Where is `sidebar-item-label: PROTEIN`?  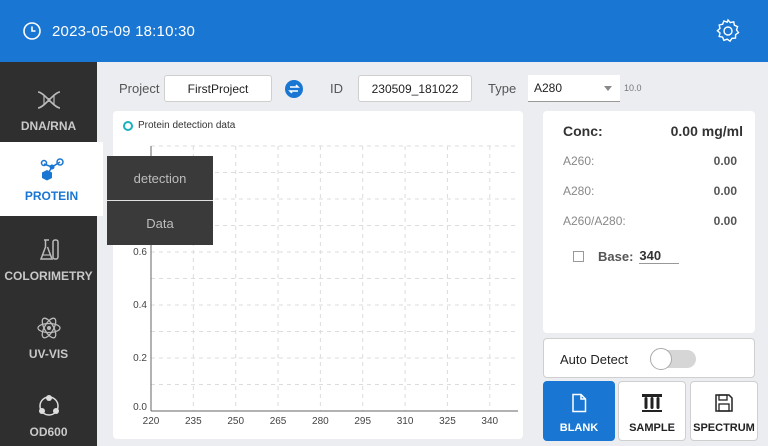 sidebar-item-label: PROTEIN is located at coordinates (51, 196).